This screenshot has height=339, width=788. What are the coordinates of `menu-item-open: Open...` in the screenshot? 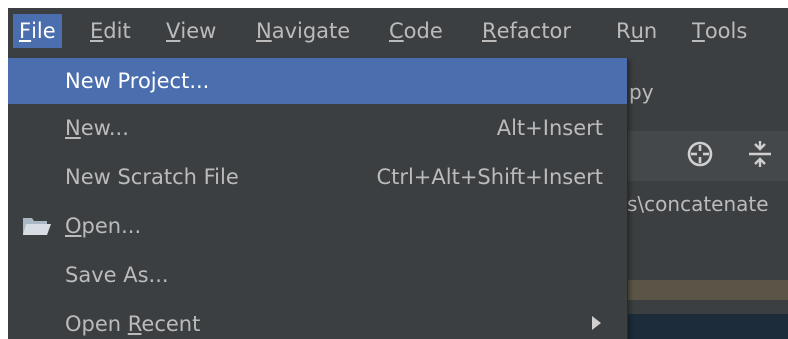 It's located at (317, 226).